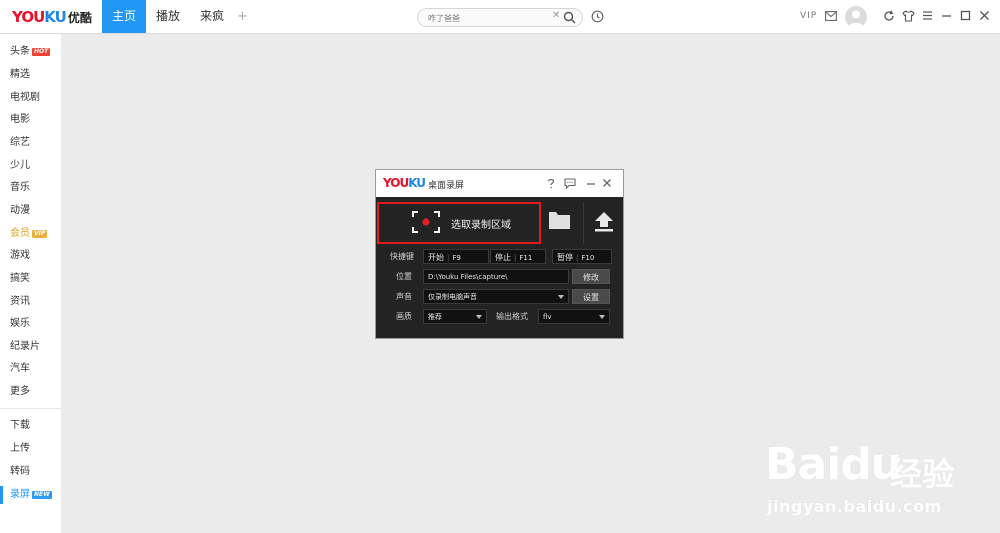 The height and width of the screenshot is (533, 1000). I want to click on logo-cn: 优酷, so click(79, 17).